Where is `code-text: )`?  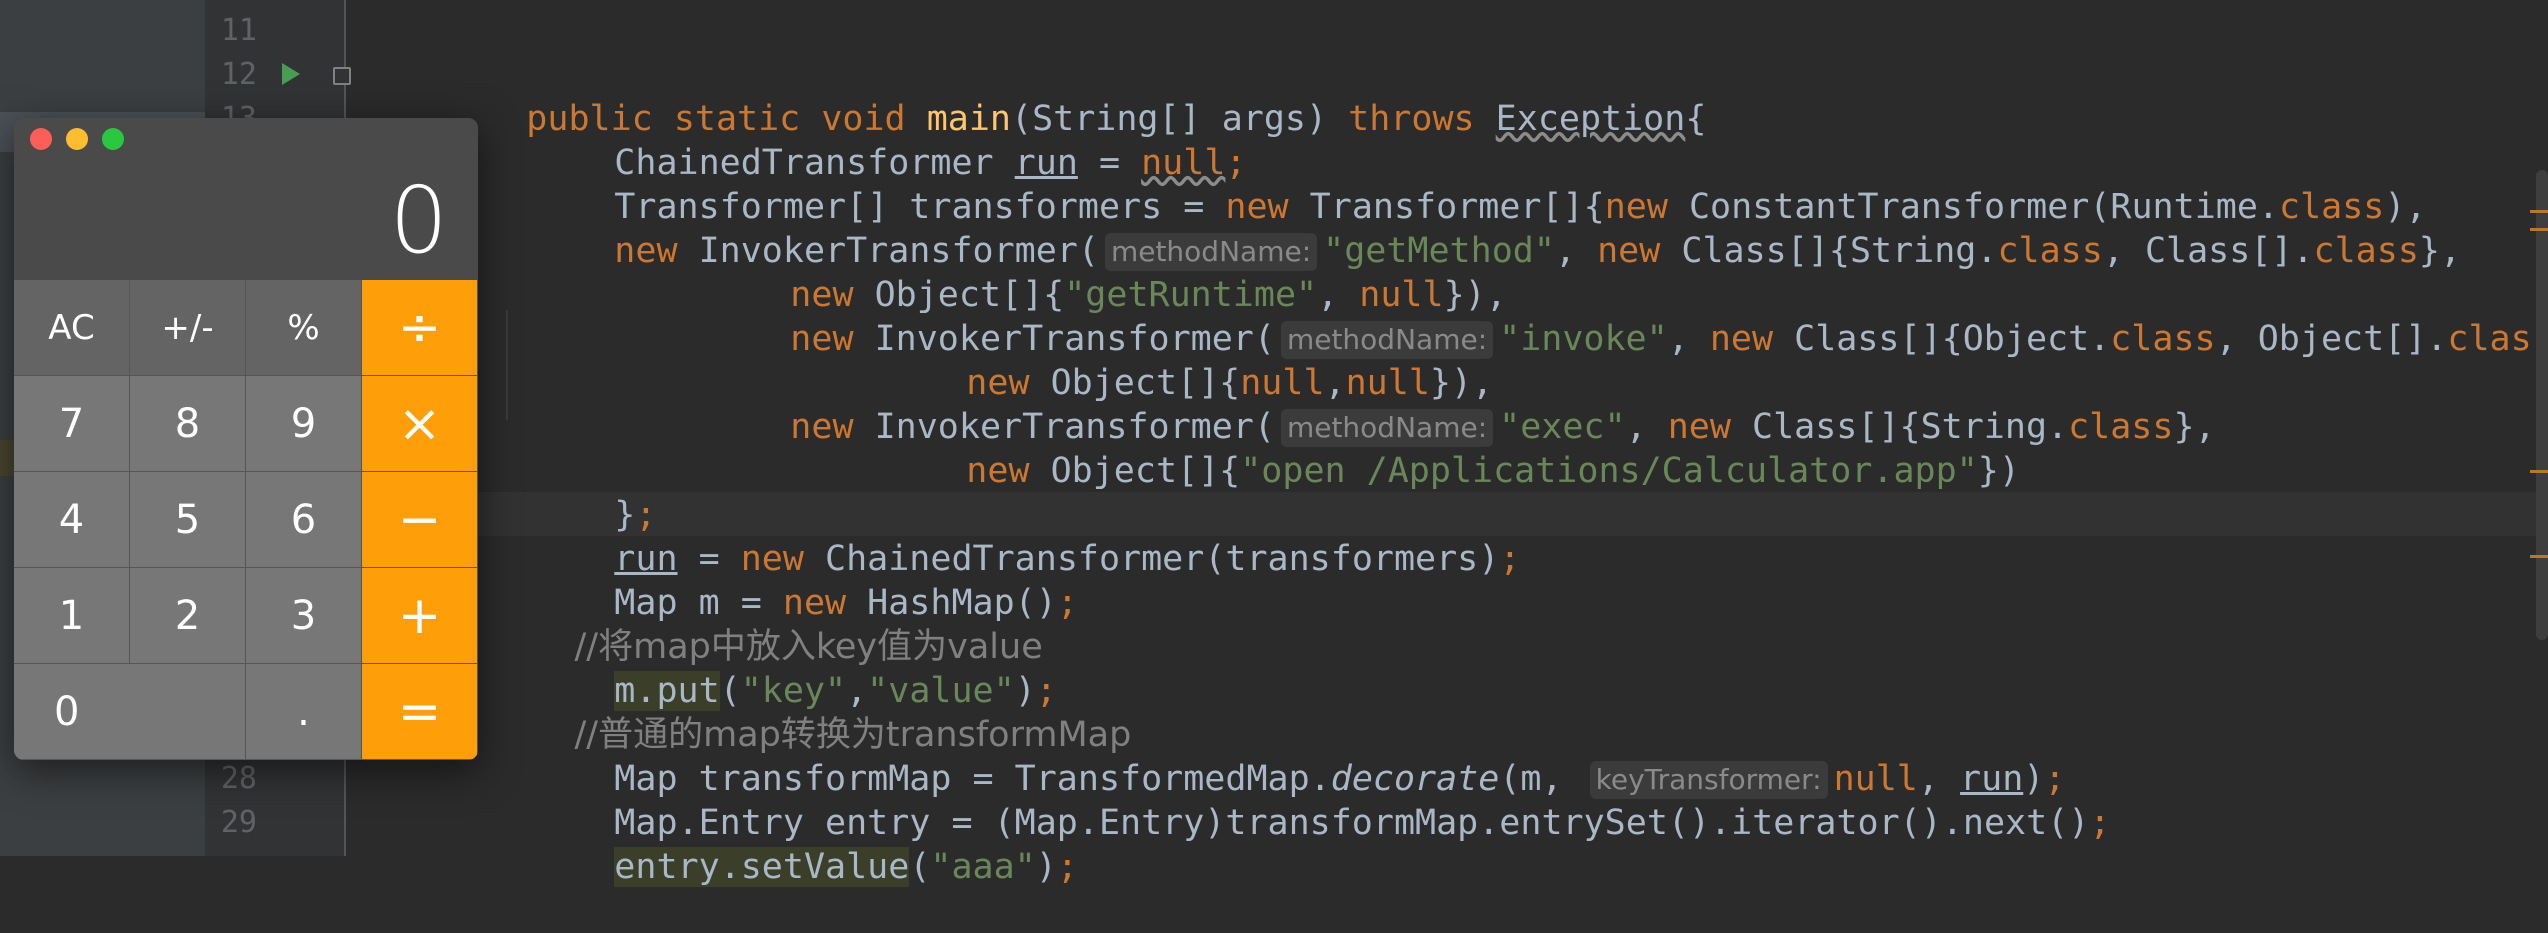 code-text: ) is located at coordinates (1046, 867).